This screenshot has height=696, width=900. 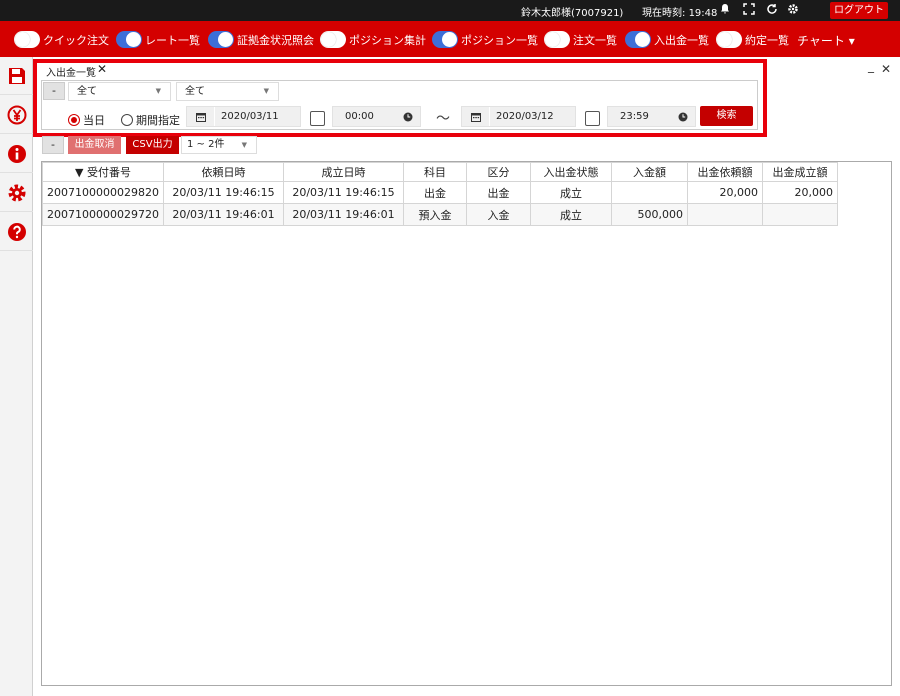 I want to click on toggle-label: ポジション集計, so click(x=387, y=40).